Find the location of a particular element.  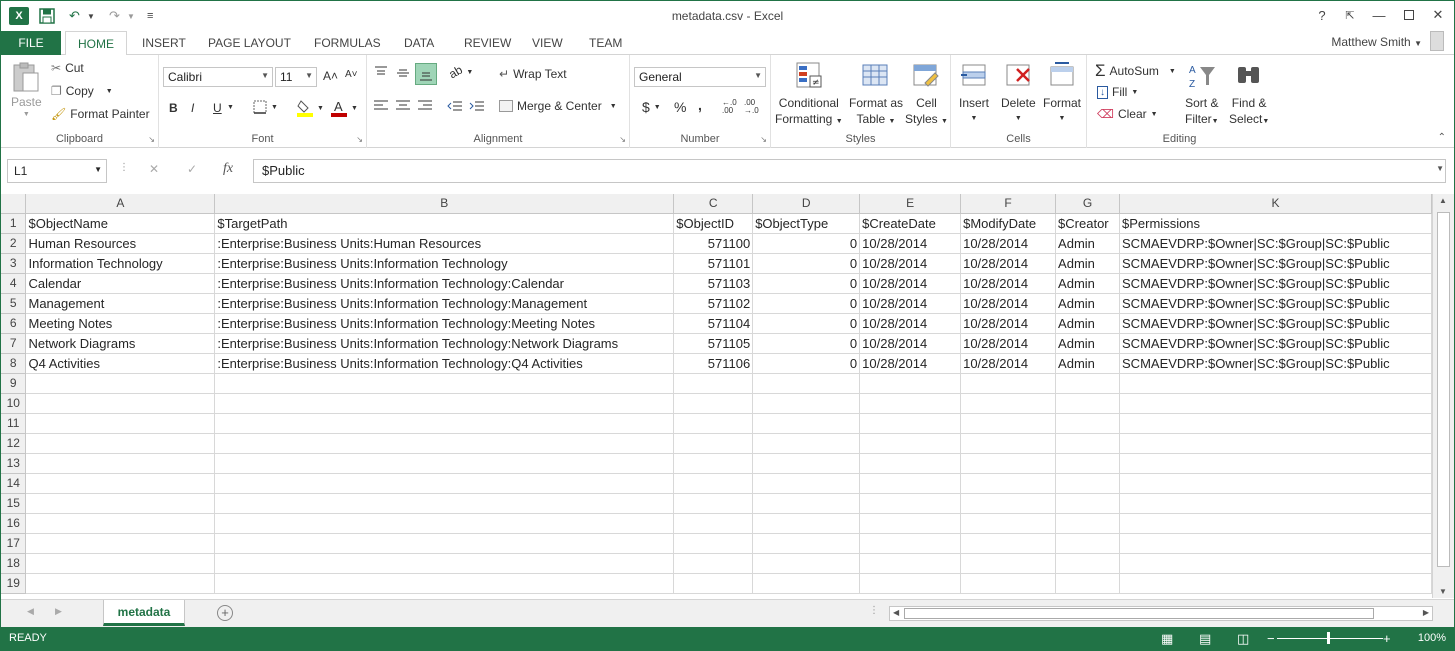

vertical-scroll-thumb is located at coordinates (1443, 389).